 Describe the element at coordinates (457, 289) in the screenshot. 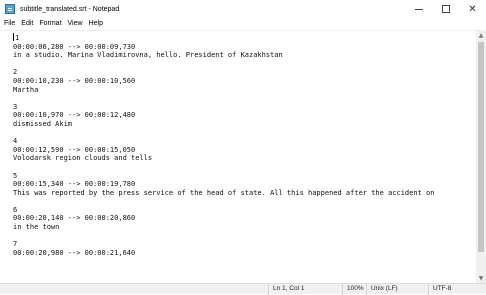

I see `status-encoding: UTF-8` at that location.